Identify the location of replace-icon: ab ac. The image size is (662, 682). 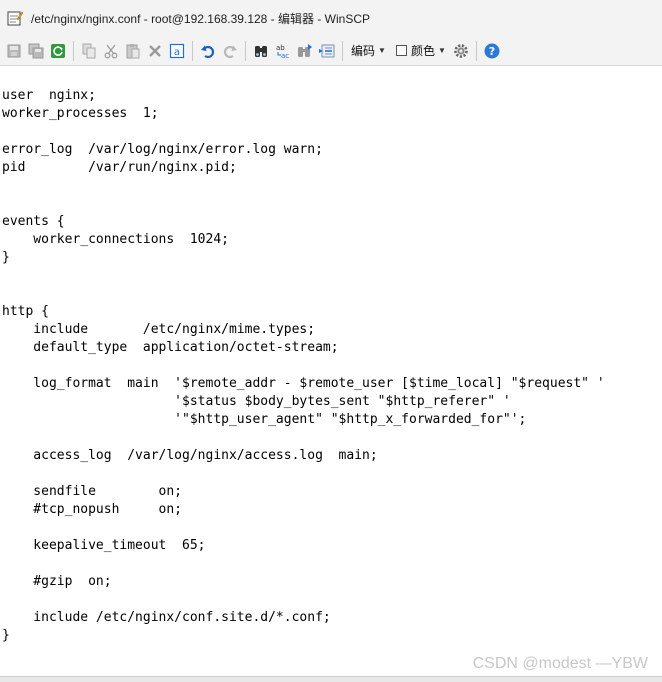
(283, 51).